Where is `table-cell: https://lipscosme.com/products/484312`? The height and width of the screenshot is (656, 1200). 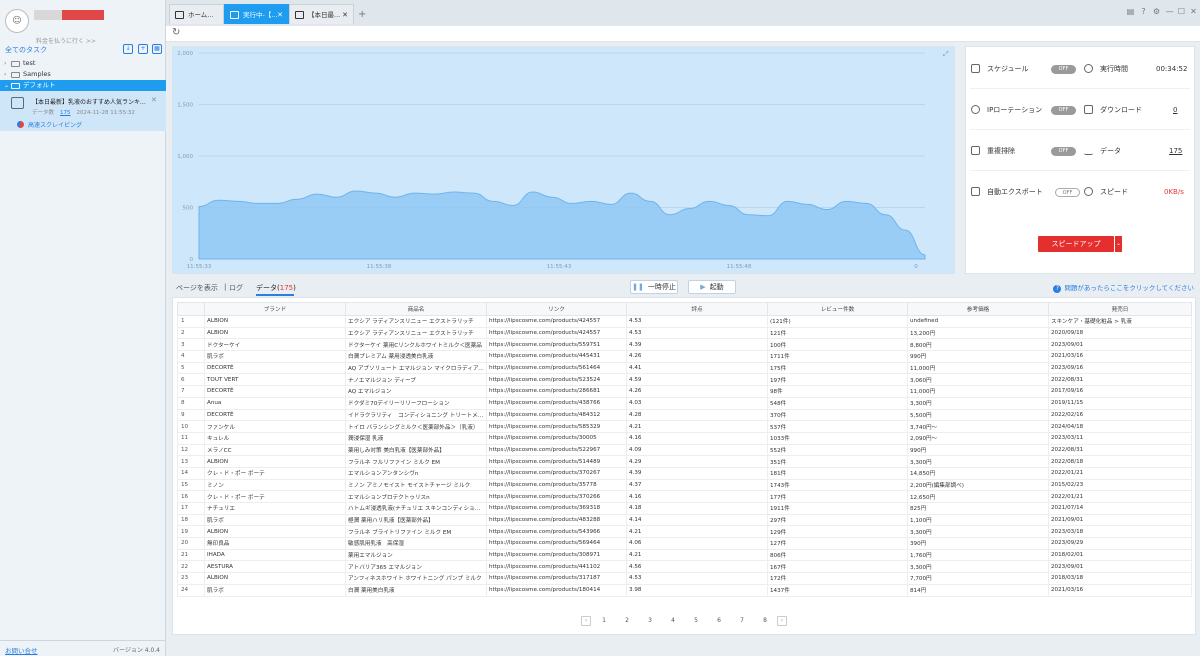
table-cell: https://lipscosme.com/products/484312 is located at coordinates (556, 415).